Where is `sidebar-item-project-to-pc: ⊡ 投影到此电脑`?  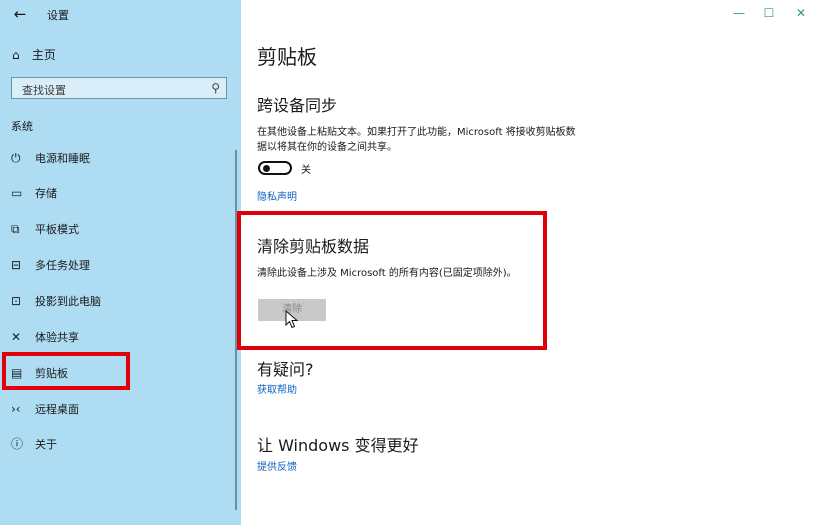
sidebar-item-project-to-pc: ⊡ 投影到此电脑 is located at coordinates (56, 301).